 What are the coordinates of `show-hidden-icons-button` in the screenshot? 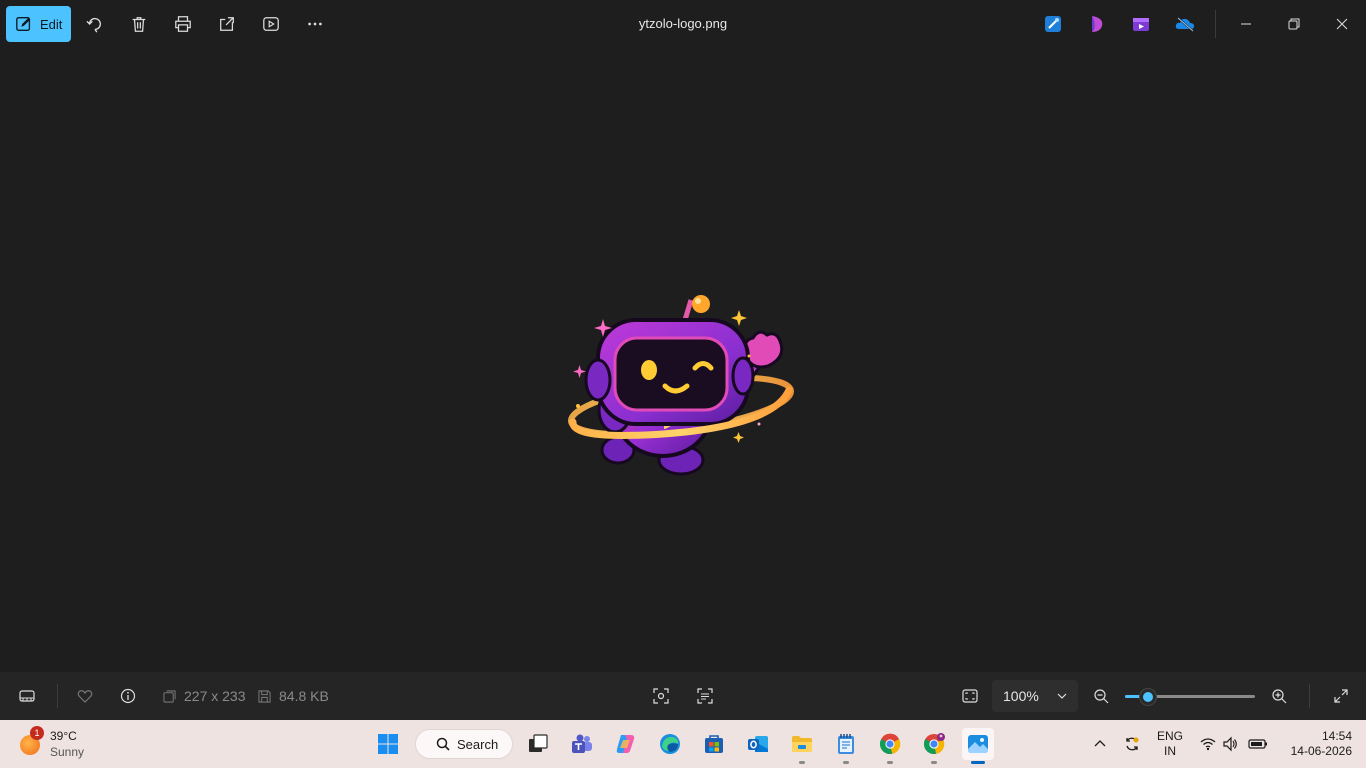 It's located at (1100, 744).